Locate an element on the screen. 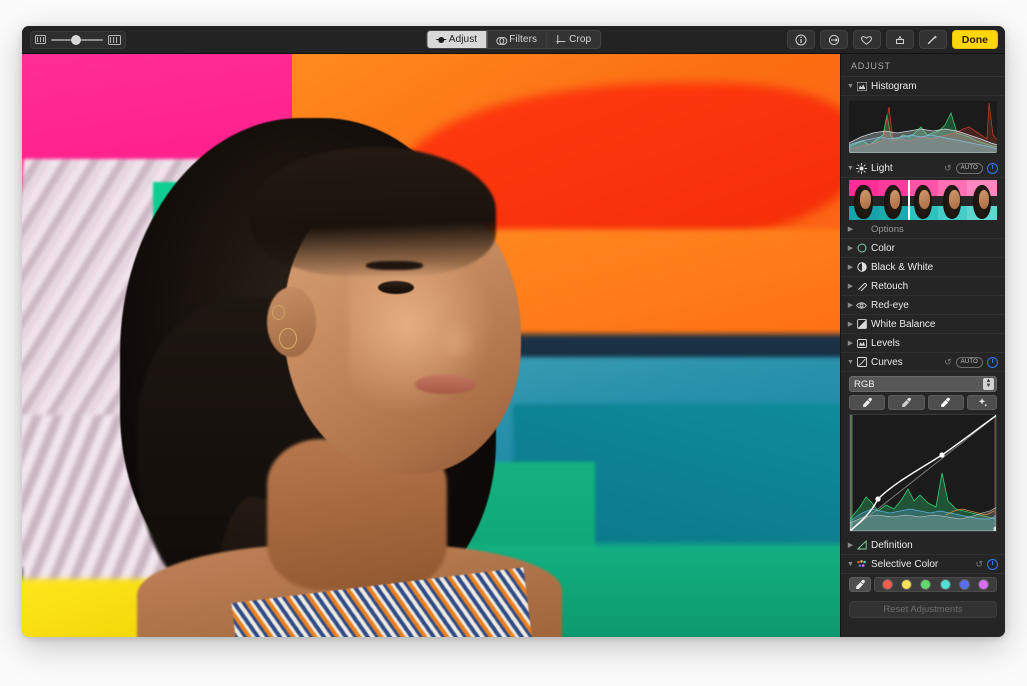 The width and height of the screenshot is (1027, 686). sidebar-item-levels: ▶ Levels is located at coordinates (923, 343).